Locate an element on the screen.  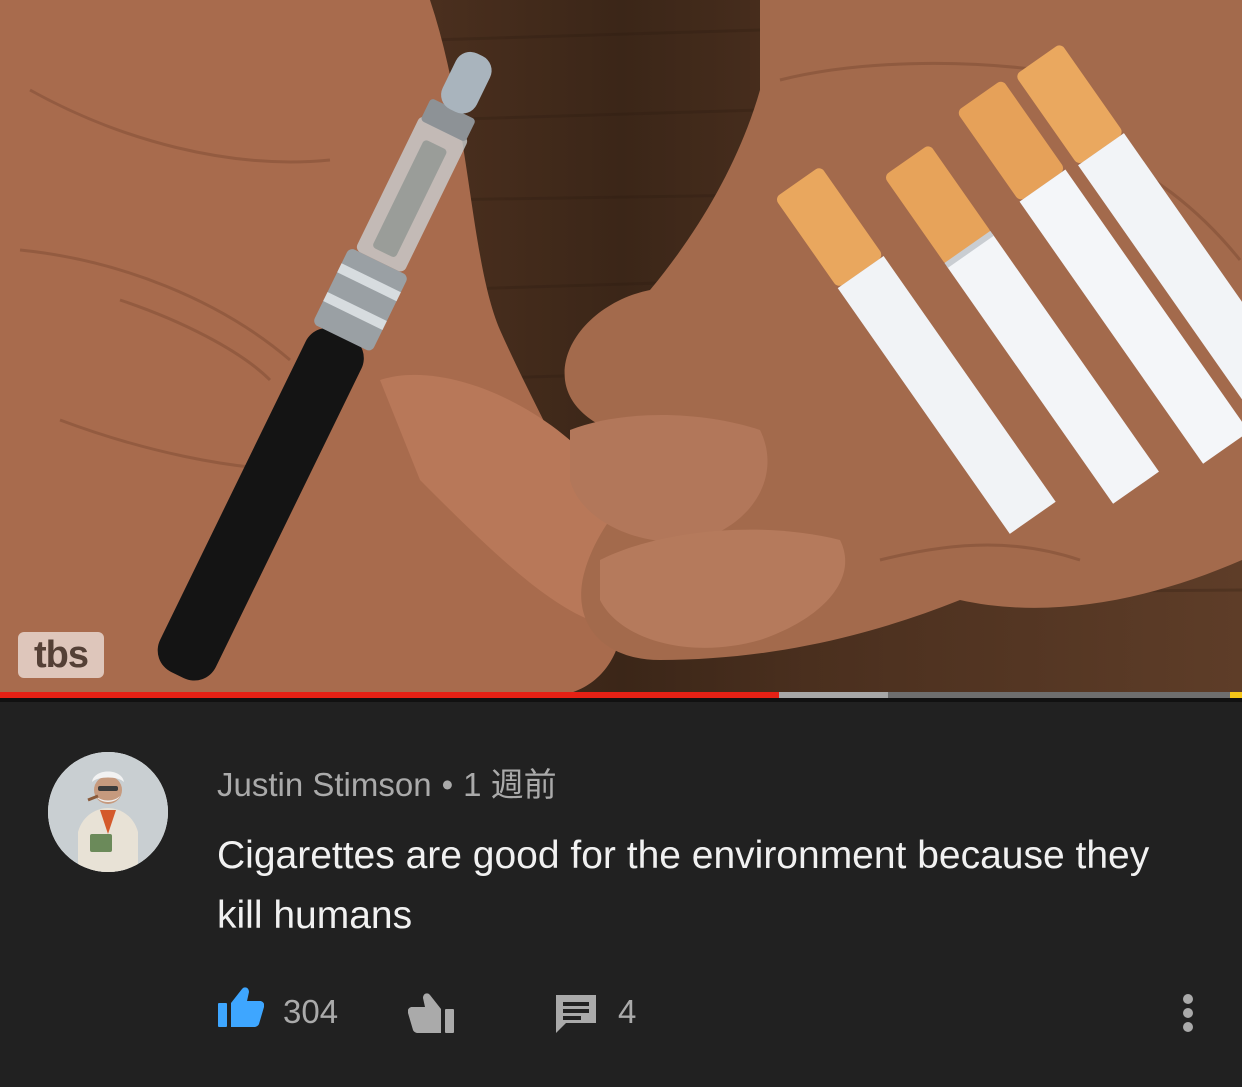
reply-count: 4 is located at coordinates (627, 1011).